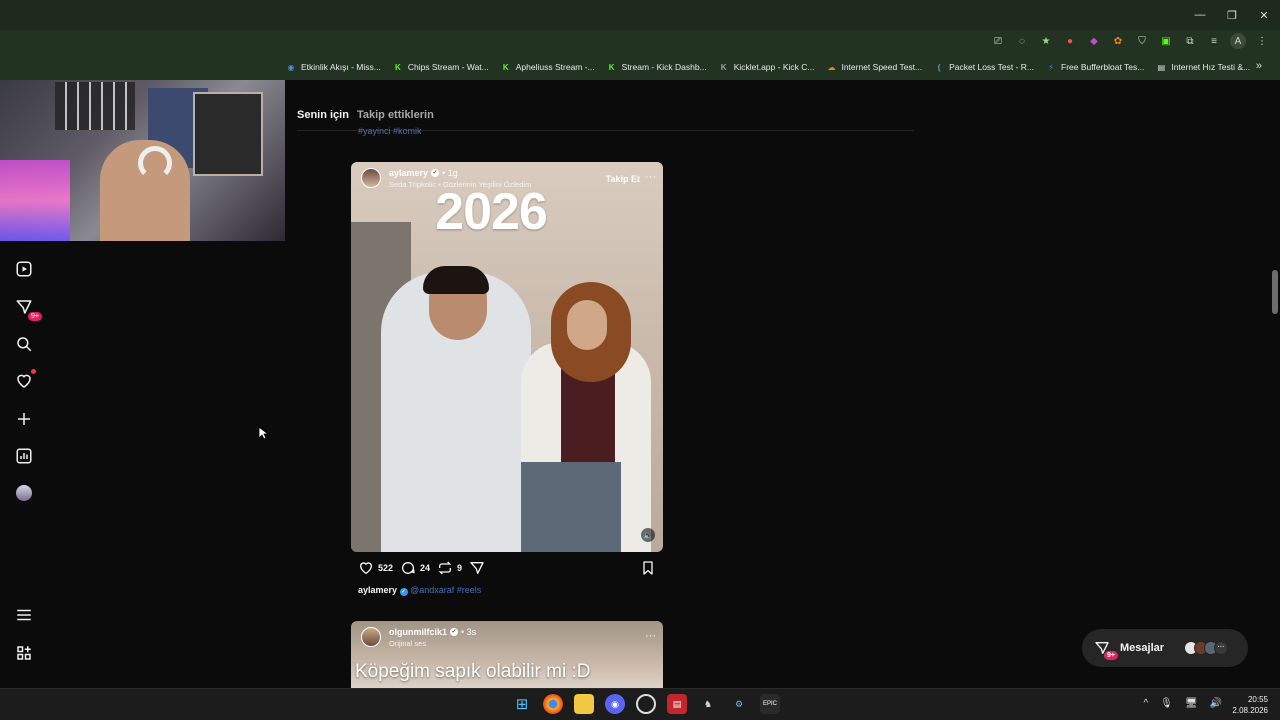 This screenshot has width=1280, height=720. Describe the element at coordinates (1238, 41) in the screenshot. I see `profile-icon: A` at that location.